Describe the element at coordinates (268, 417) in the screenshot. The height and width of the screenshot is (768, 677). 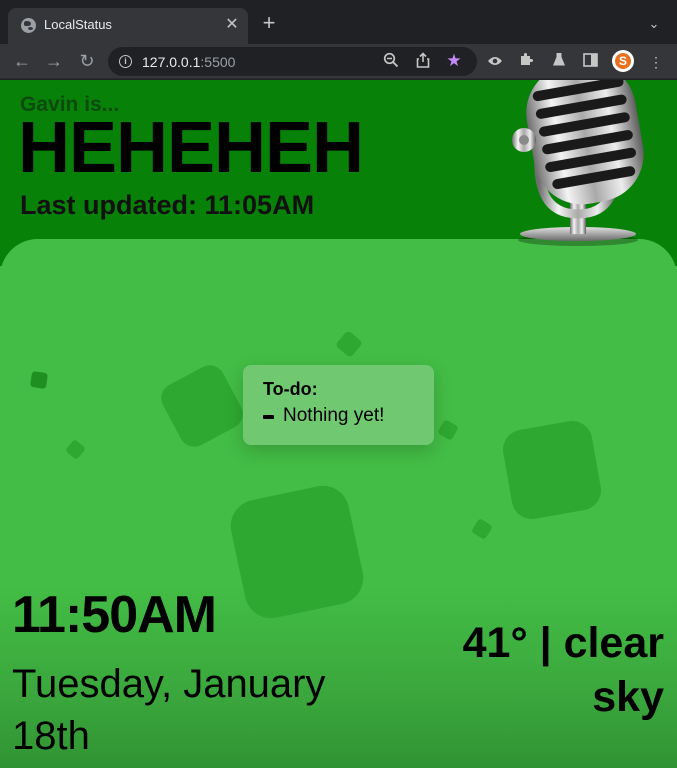
I see `todo-bullet` at that location.